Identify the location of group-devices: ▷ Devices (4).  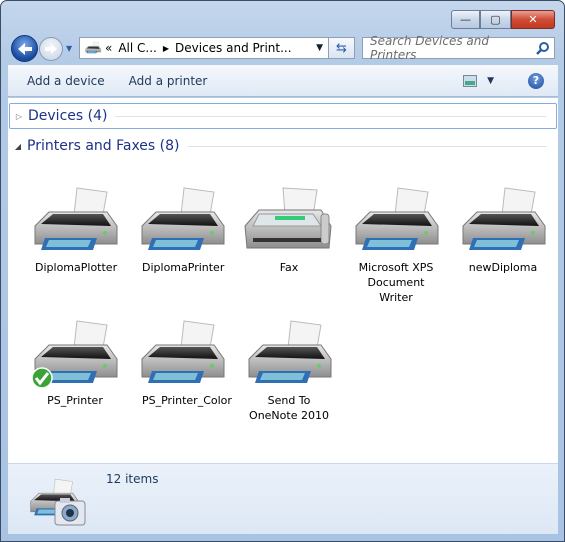
(283, 116).